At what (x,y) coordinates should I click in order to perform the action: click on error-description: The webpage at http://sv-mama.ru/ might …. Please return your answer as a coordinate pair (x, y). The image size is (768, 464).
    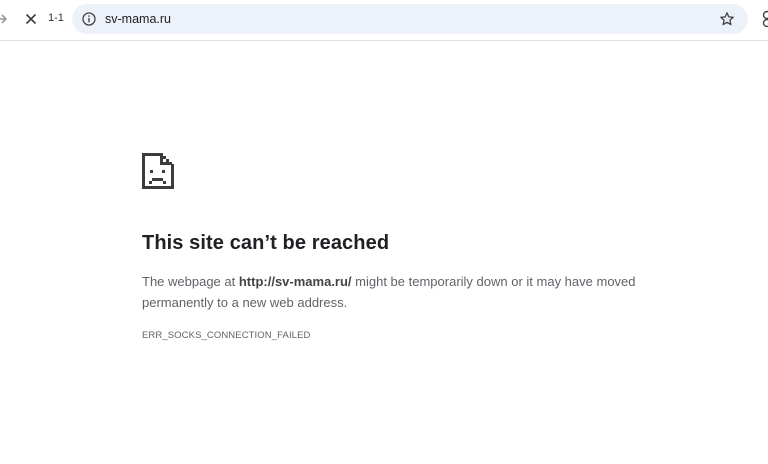
    Looking at the image, I should click on (407, 292).